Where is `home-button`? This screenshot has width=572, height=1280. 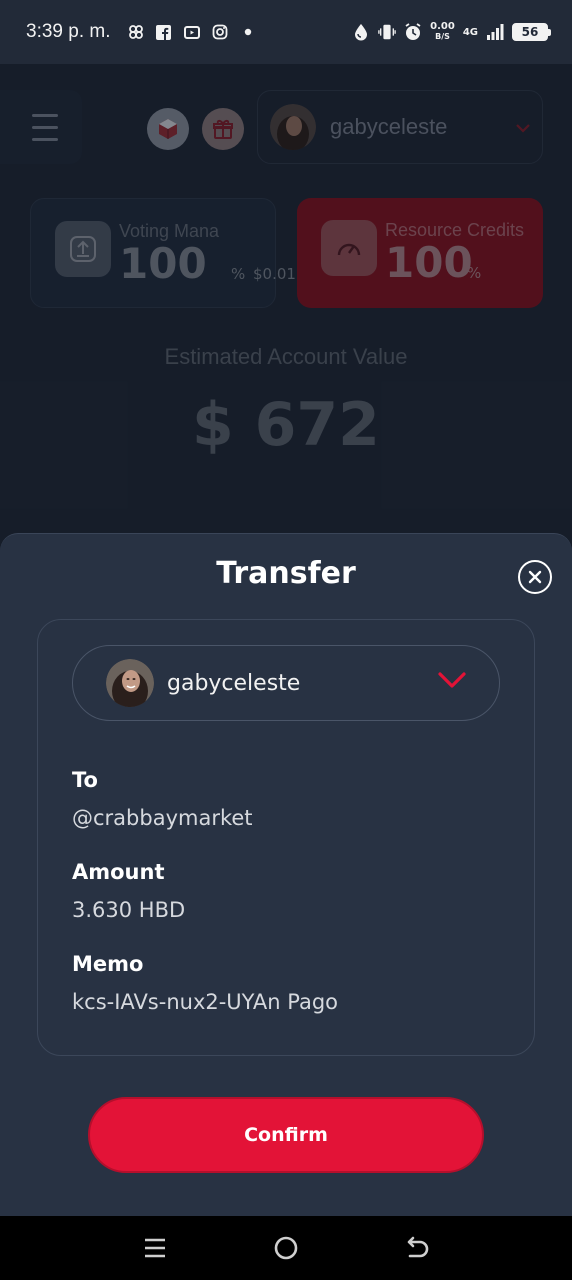
home-button is located at coordinates (286, 1248).